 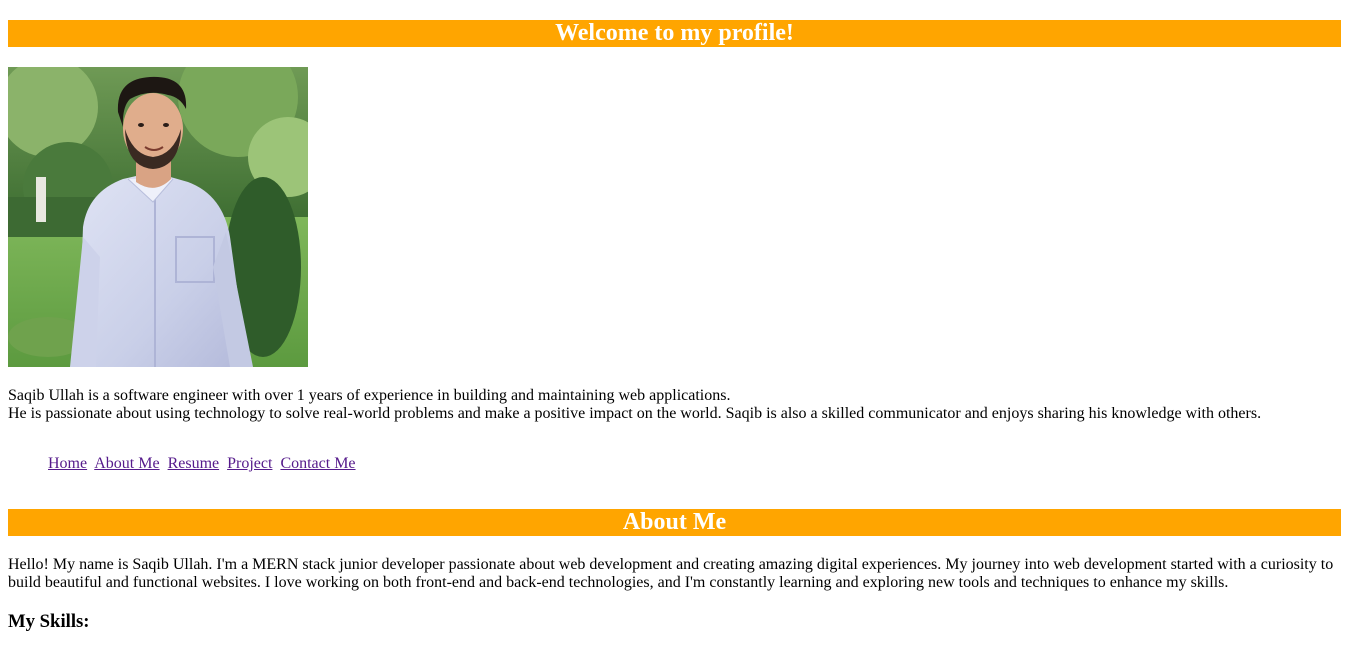 I want to click on nav-link-resume: Resume, so click(x=194, y=463).